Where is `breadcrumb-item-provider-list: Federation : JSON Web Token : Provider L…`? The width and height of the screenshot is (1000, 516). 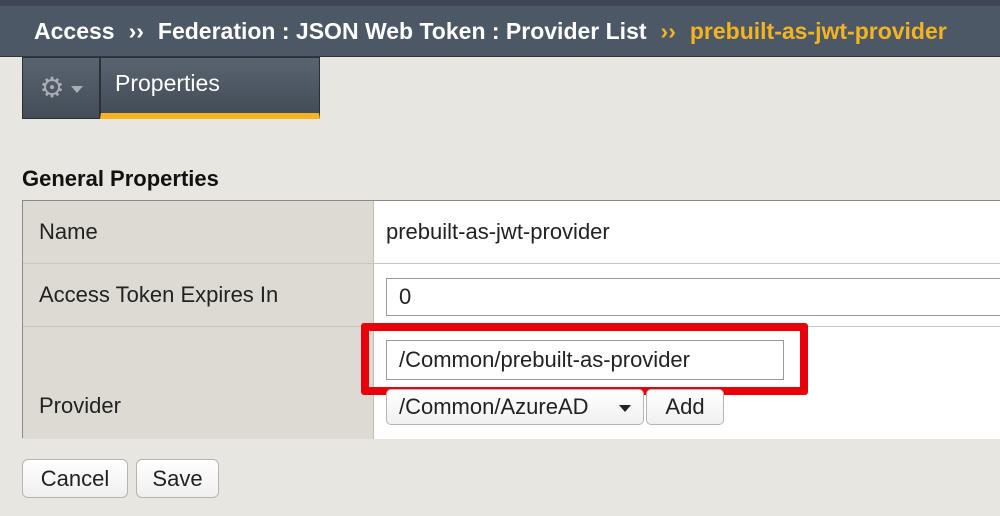
breadcrumb-item-provider-list: Federation : JSON Web Token : Provider L… is located at coordinates (402, 31).